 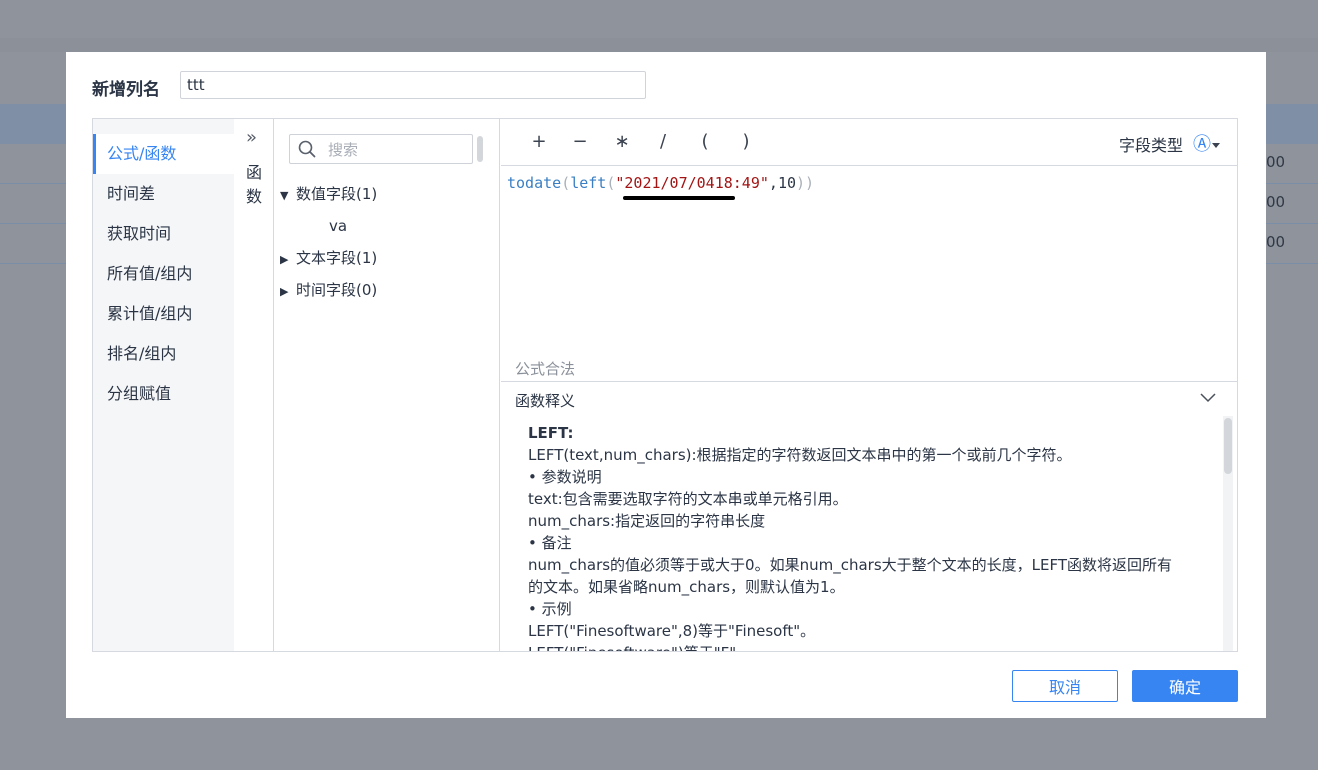 What do you see at coordinates (686, 587) in the screenshot?
I see `help-line: 的文本。如果省略num_chars，则默认值为1。` at bounding box center [686, 587].